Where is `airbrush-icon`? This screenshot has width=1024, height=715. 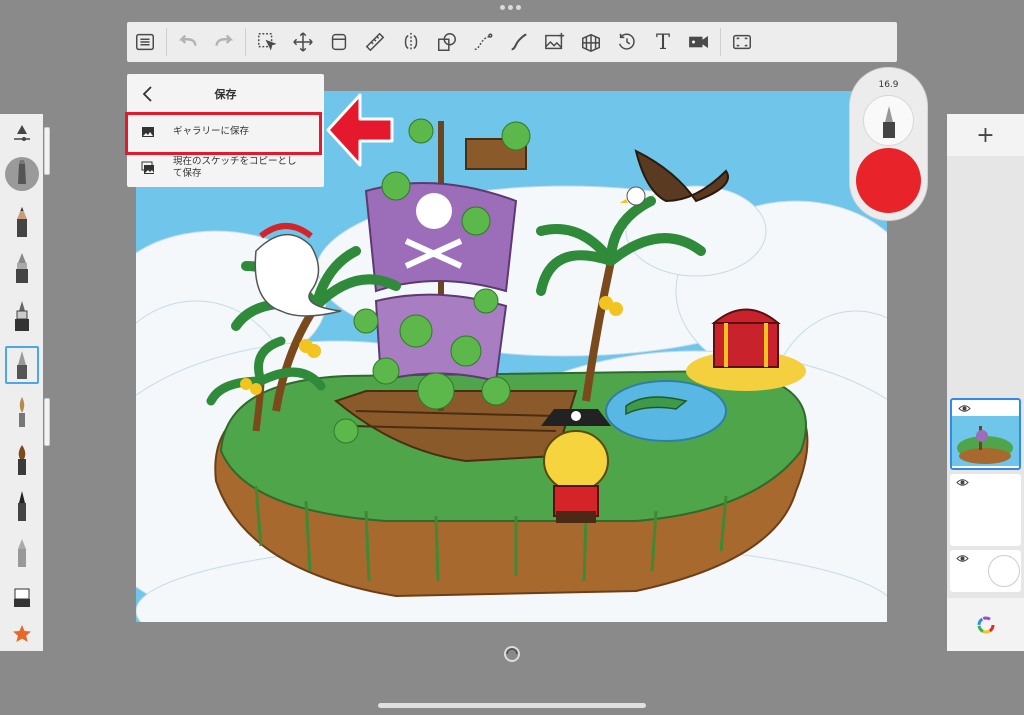
airbrush-icon is located at coordinates (21, 412).